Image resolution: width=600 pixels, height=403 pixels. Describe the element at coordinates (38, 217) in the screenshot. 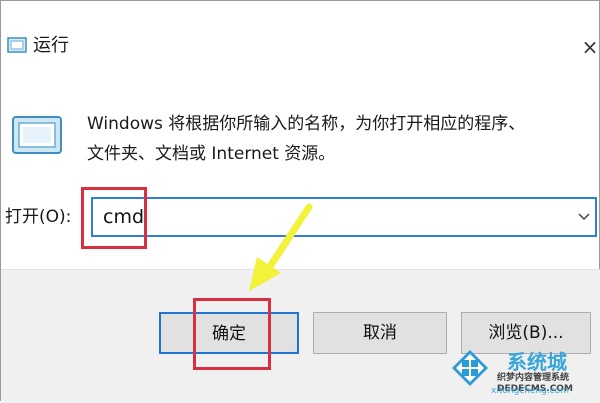

I see `open-field-label: 打开(O):` at that location.